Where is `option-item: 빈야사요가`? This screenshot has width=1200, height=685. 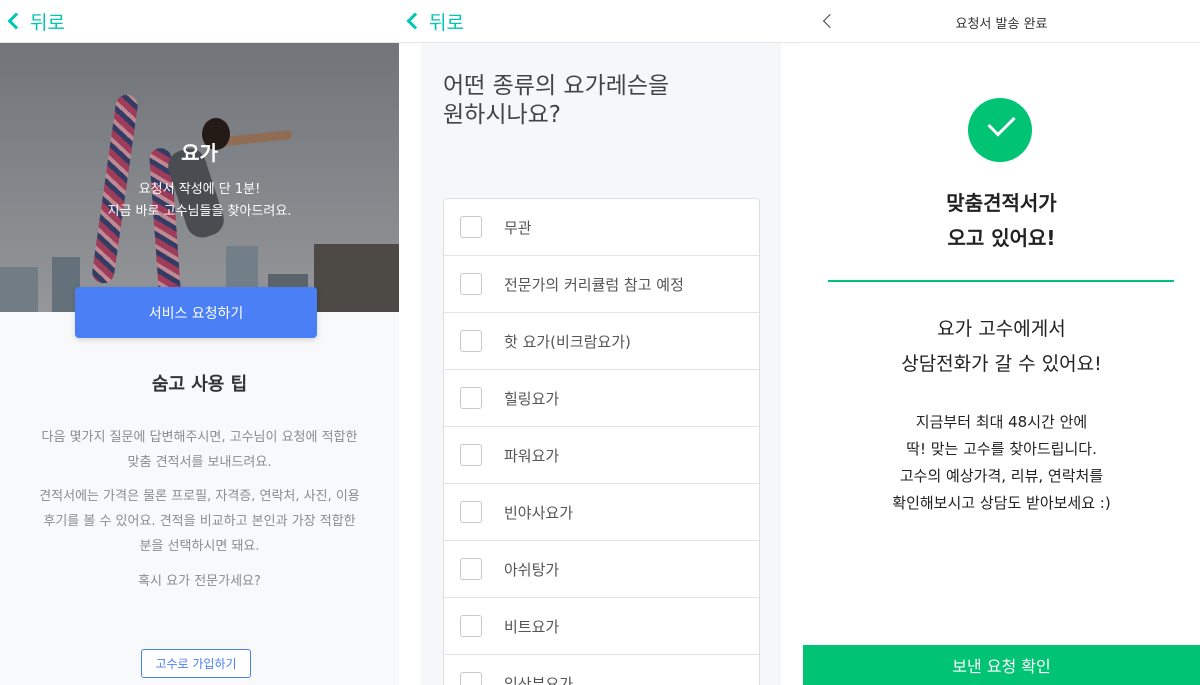 option-item: 빈야사요가 is located at coordinates (601, 512).